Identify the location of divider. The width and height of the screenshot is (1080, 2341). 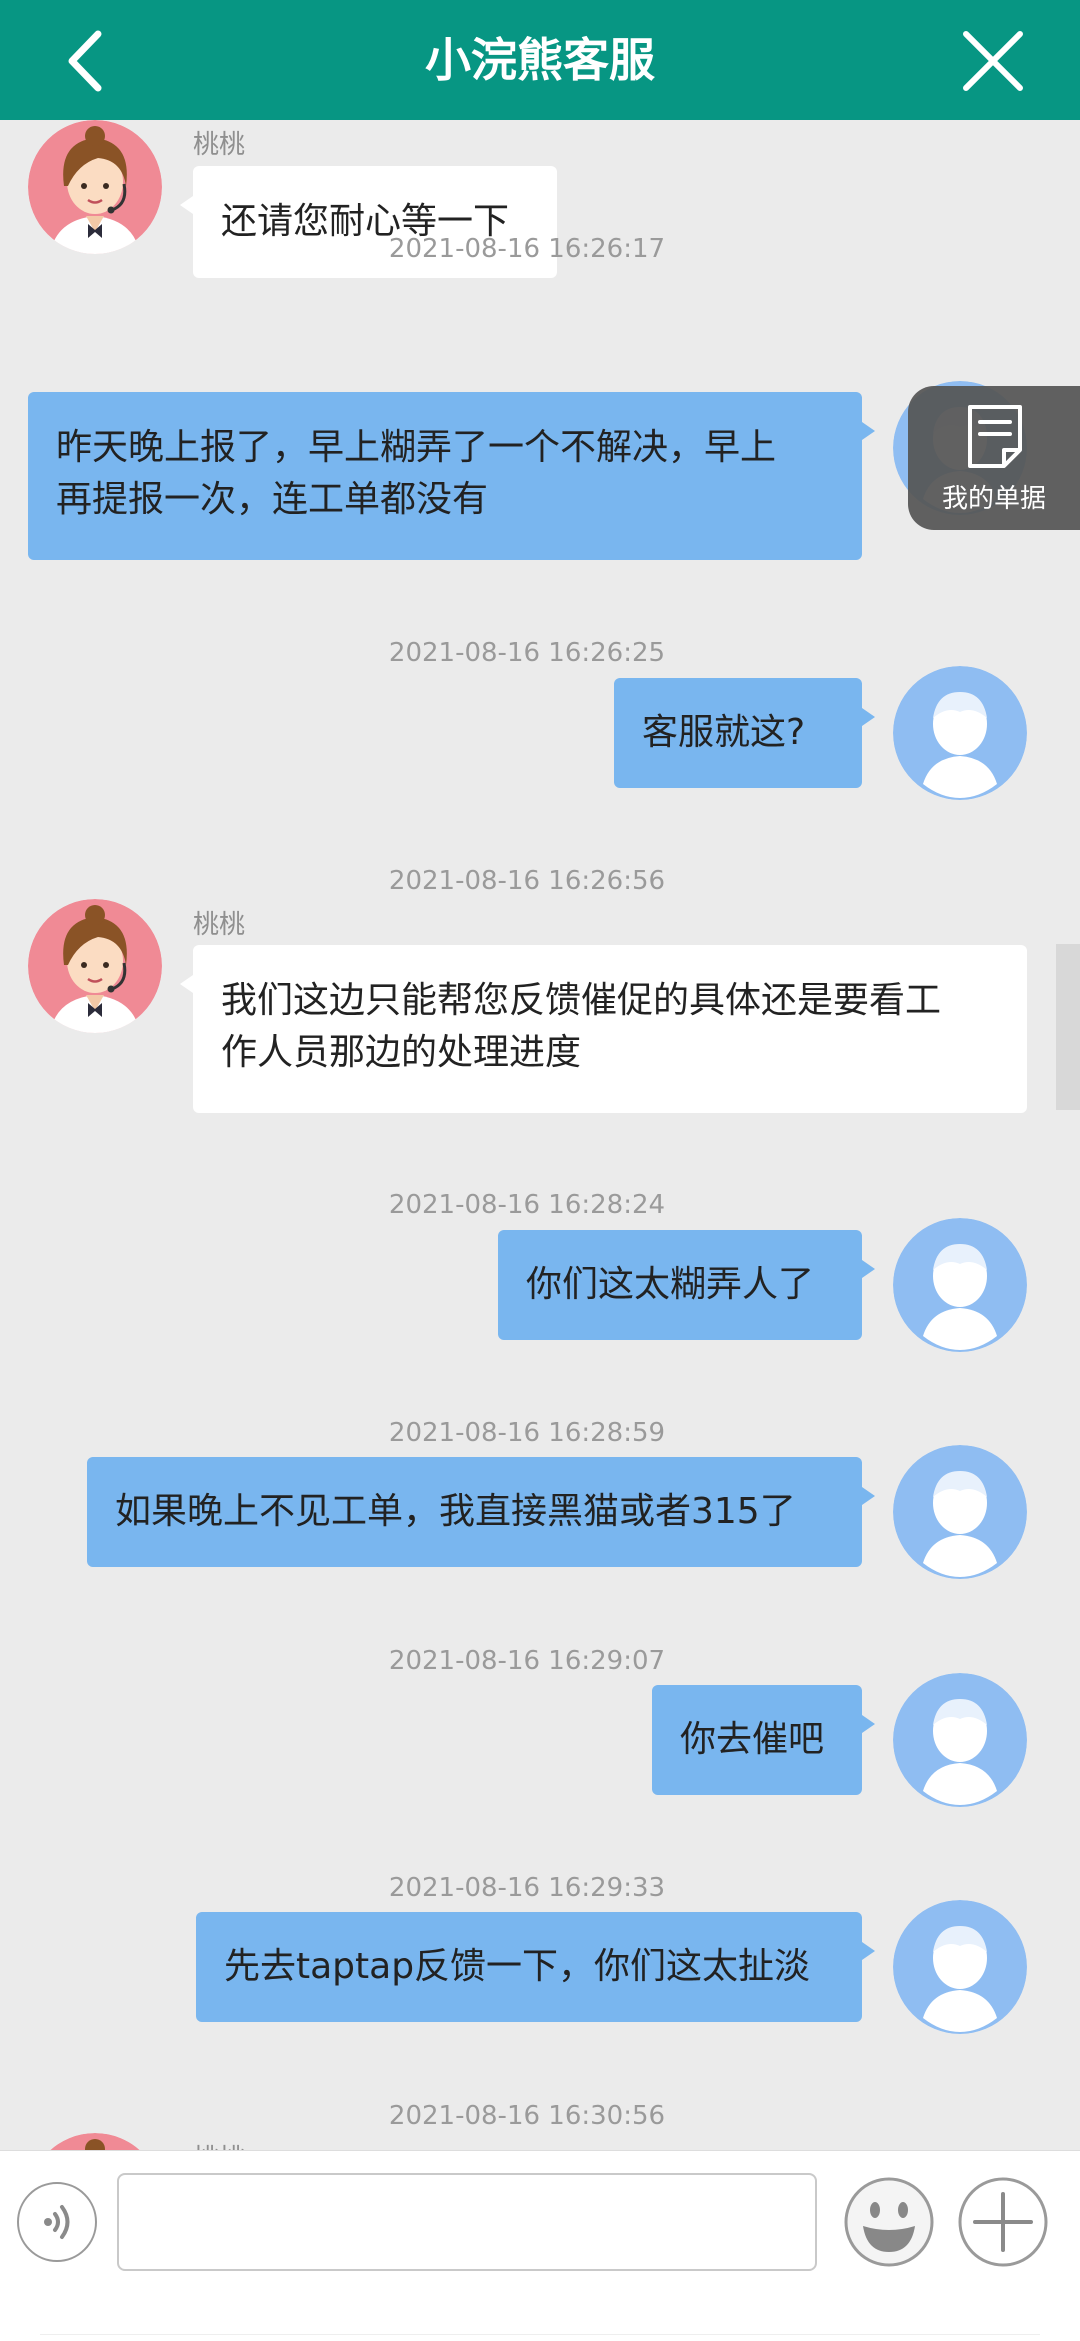
(540, 2334).